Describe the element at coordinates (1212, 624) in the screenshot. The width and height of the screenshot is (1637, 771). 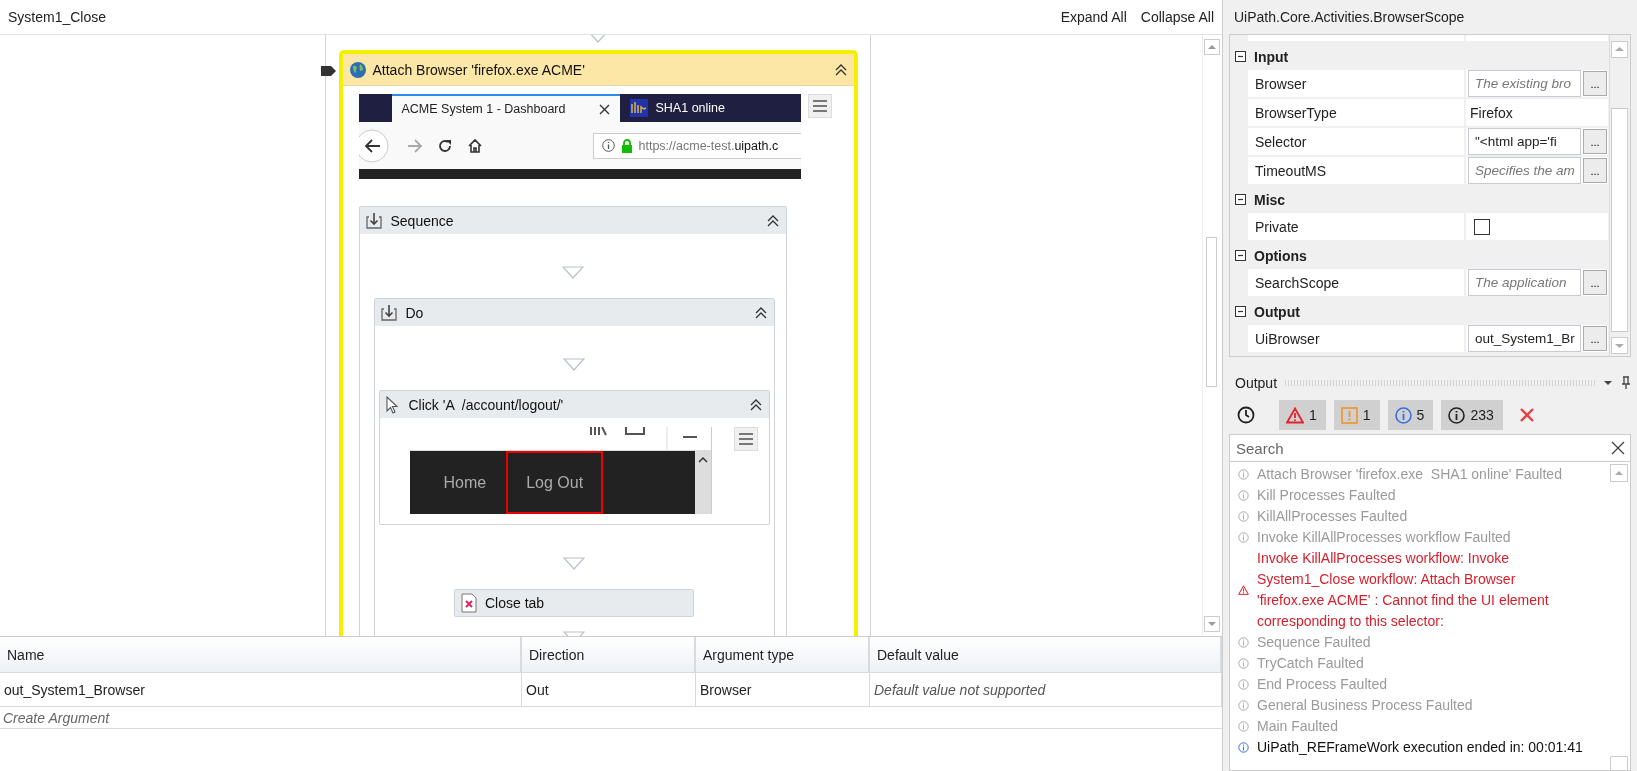
I see `scroll-down-icon` at that location.